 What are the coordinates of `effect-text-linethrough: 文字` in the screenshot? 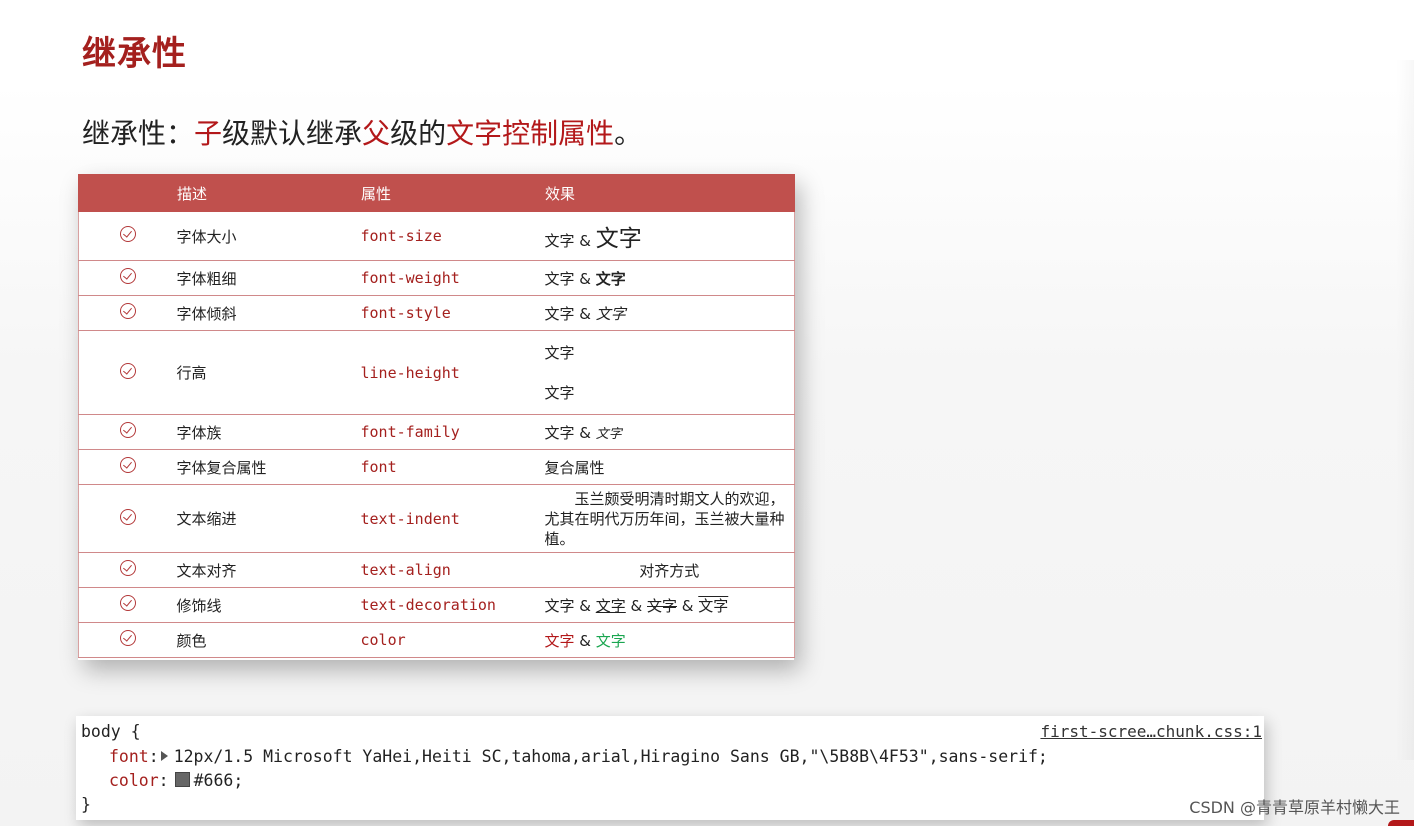 It's located at (662, 605).